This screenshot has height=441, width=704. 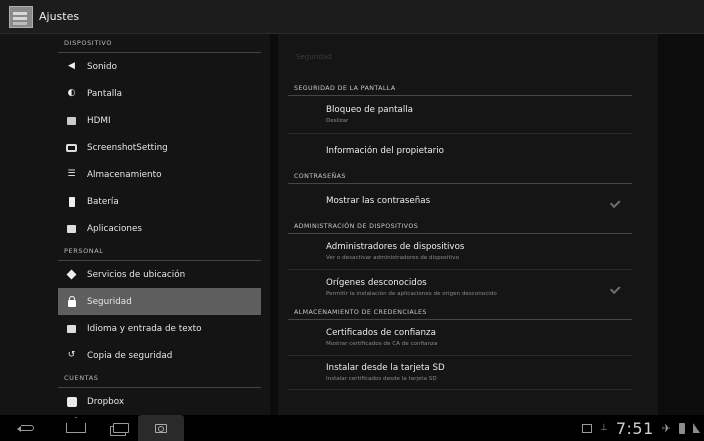 I want to click on section-header-device: DISPOSITIVO, so click(x=159, y=43).